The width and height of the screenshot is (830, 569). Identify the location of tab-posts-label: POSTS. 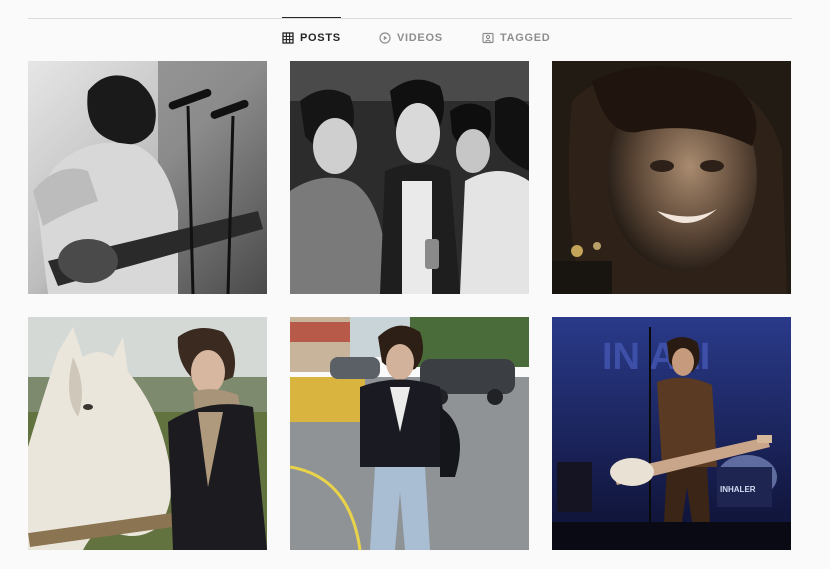
(320, 38).